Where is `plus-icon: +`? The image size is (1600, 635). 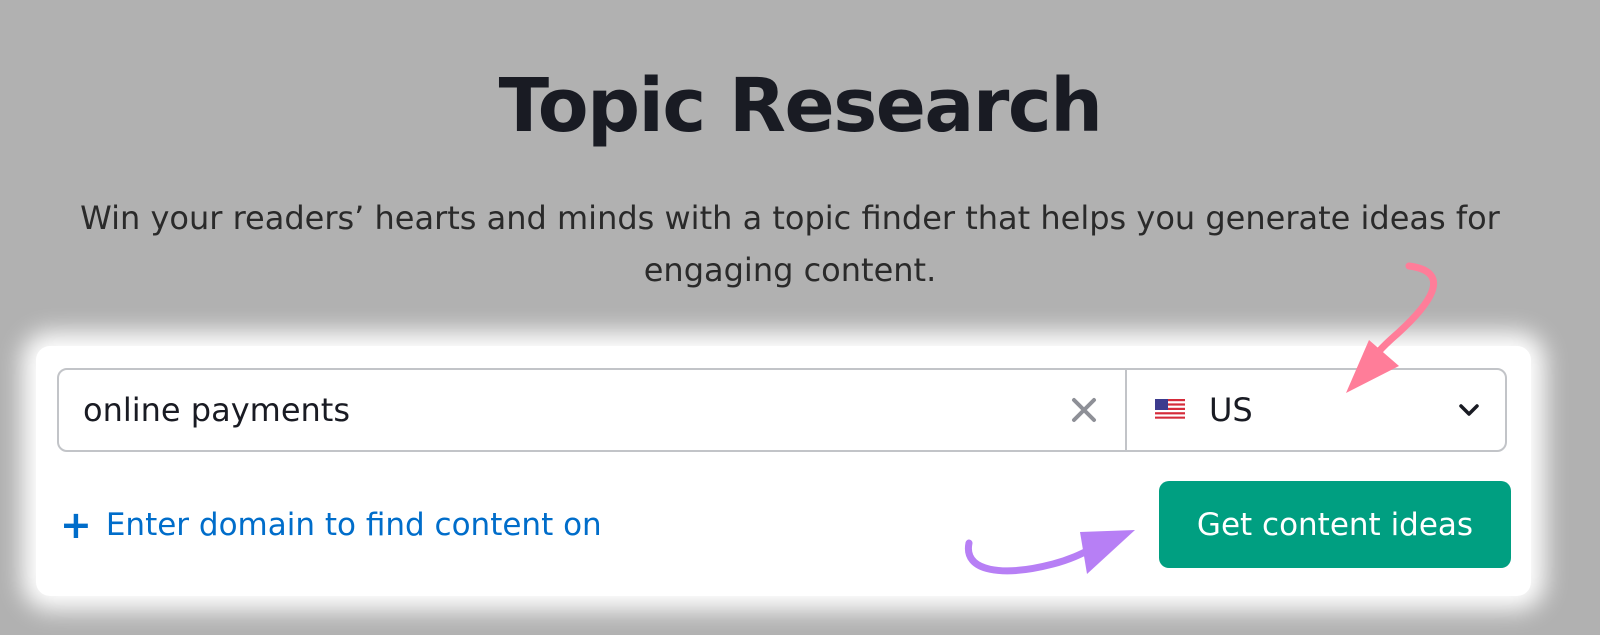 plus-icon: + is located at coordinates (76, 525).